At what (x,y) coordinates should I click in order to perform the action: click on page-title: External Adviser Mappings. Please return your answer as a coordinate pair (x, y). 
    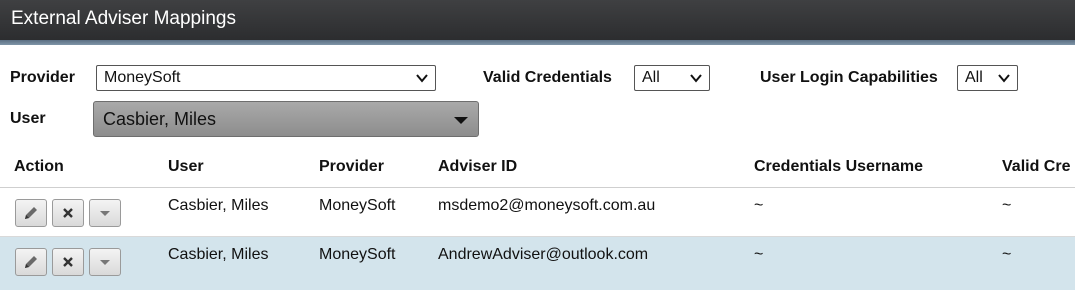
    Looking at the image, I should click on (123, 18).